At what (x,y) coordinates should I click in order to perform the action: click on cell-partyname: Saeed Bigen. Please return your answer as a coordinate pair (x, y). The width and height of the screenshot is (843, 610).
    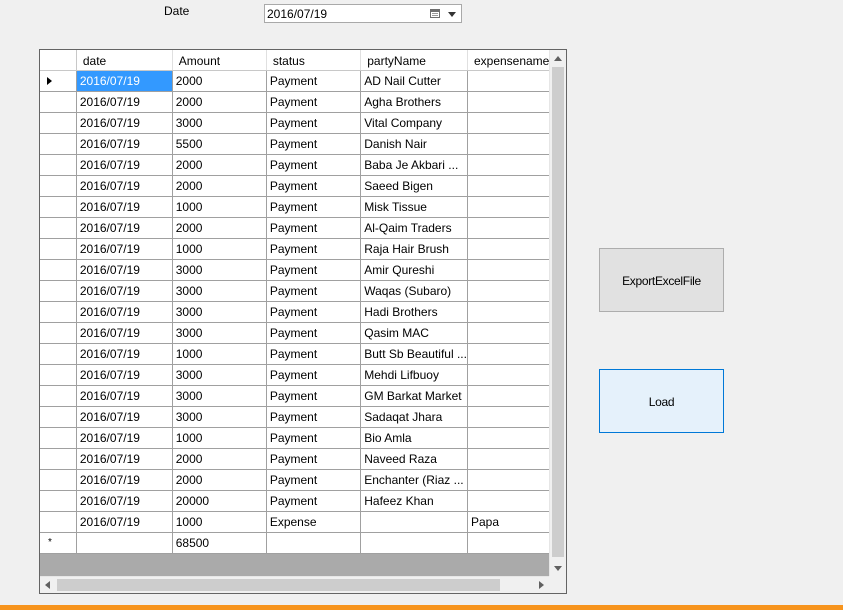
    Looking at the image, I should click on (414, 186).